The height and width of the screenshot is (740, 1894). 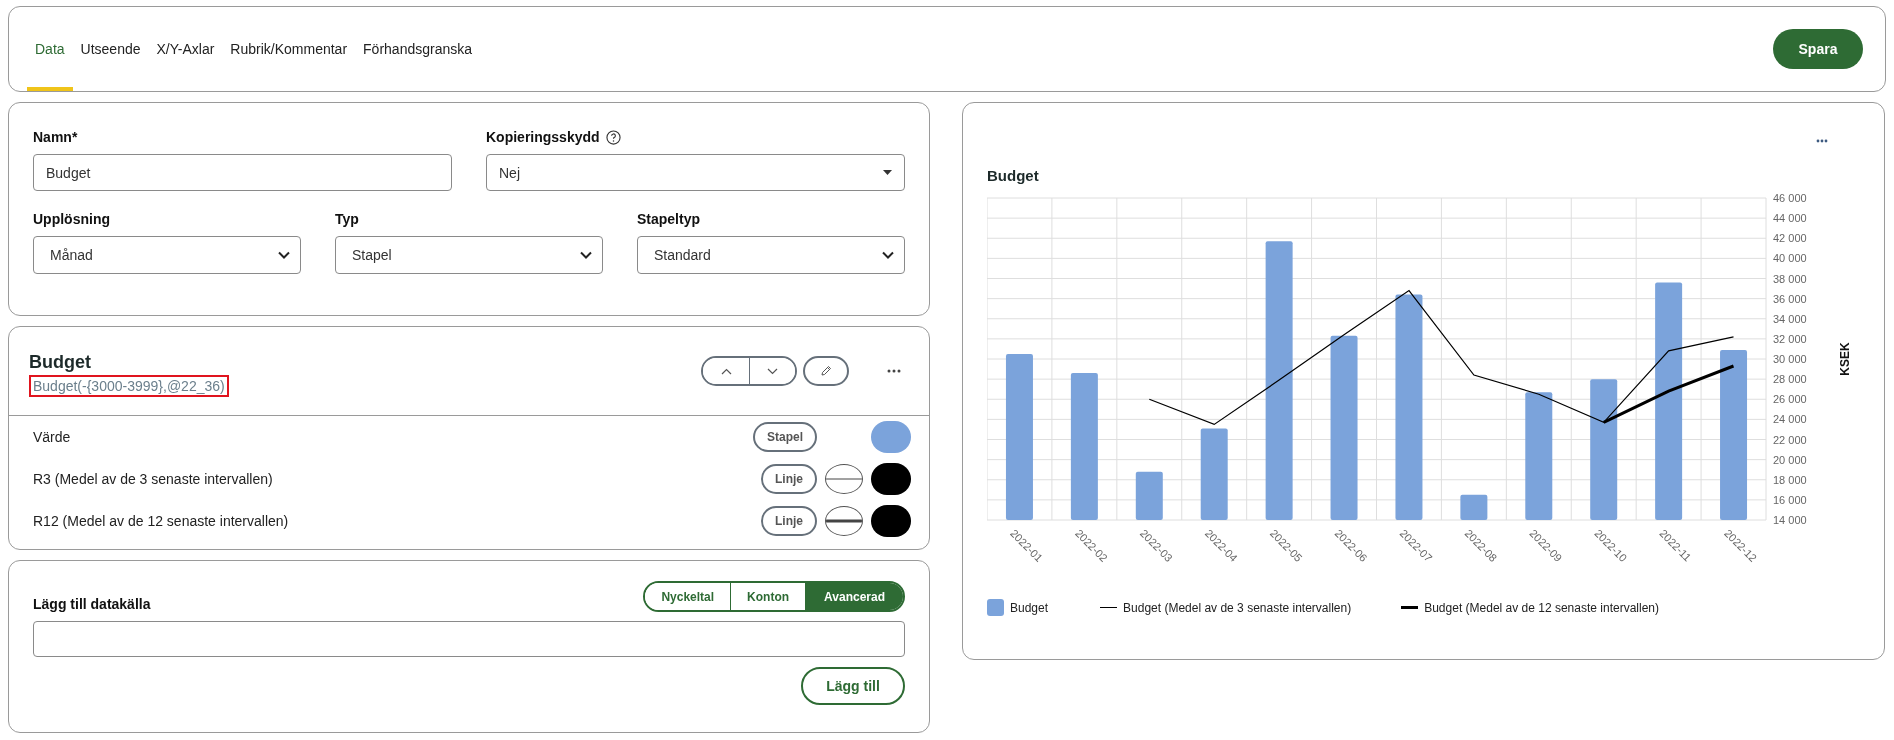 What do you see at coordinates (347, 219) in the screenshot?
I see `field-label: Typ` at bounding box center [347, 219].